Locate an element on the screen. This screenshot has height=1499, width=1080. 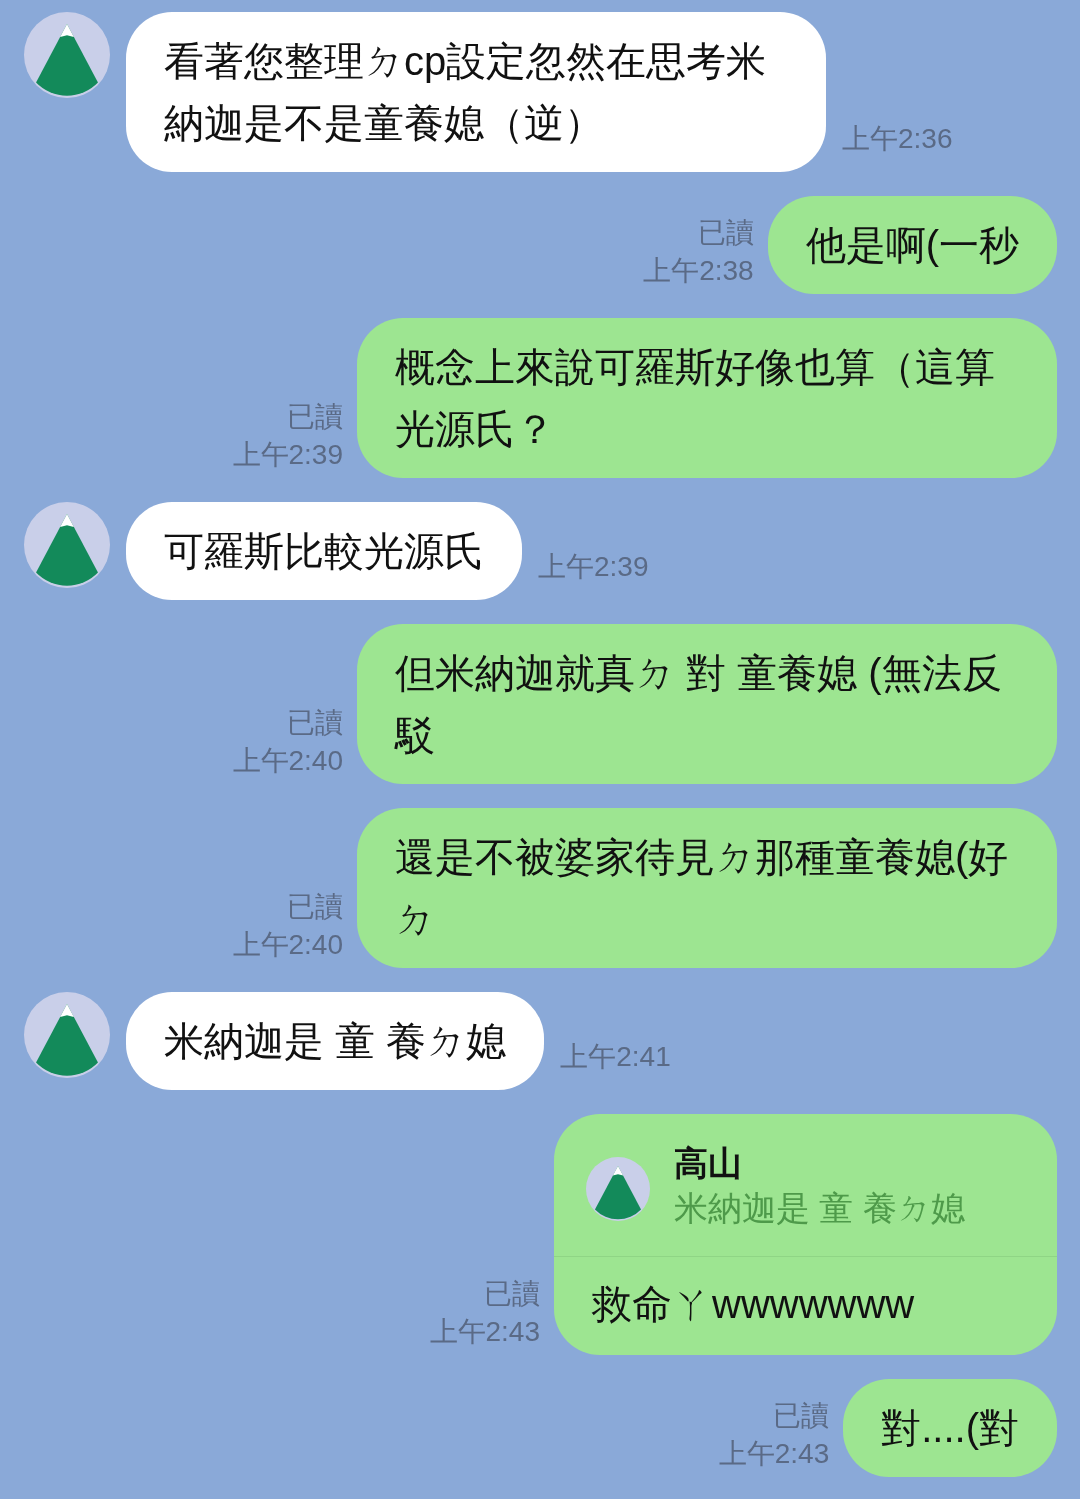
message-bubble: 看著您整理ㄉcp設定忽然在思考米納迦是不是童養媳（逆） is located at coordinates (476, 92).